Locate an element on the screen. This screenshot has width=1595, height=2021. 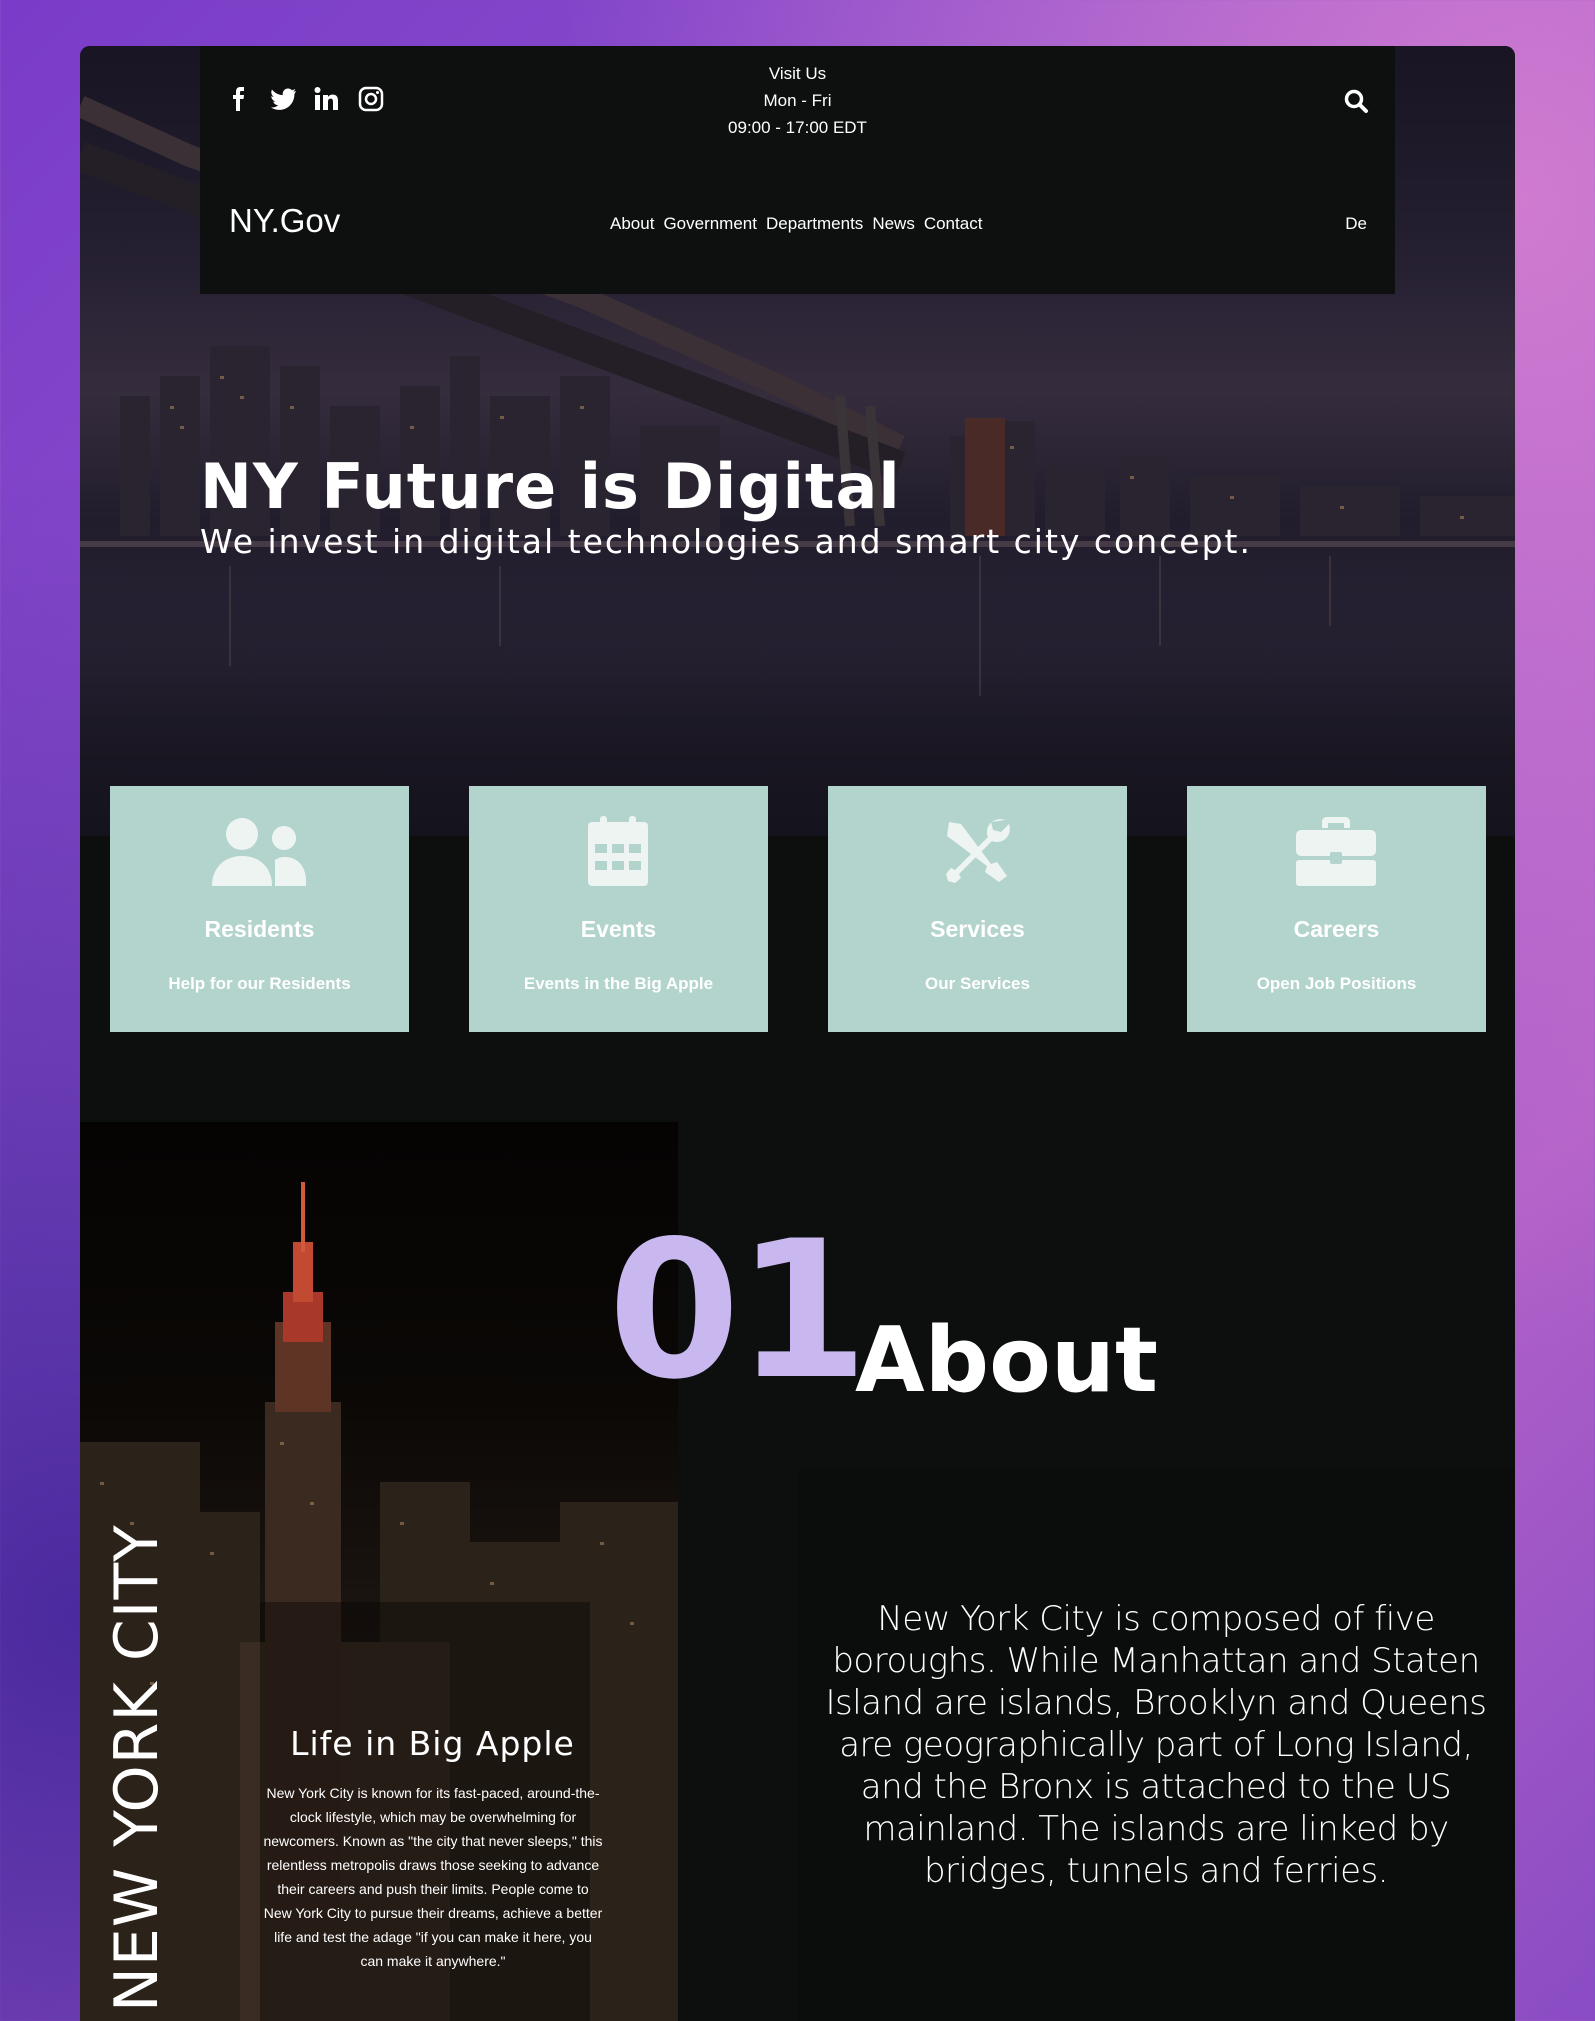
card-subtitle: Our Services is located at coordinates (977, 983).